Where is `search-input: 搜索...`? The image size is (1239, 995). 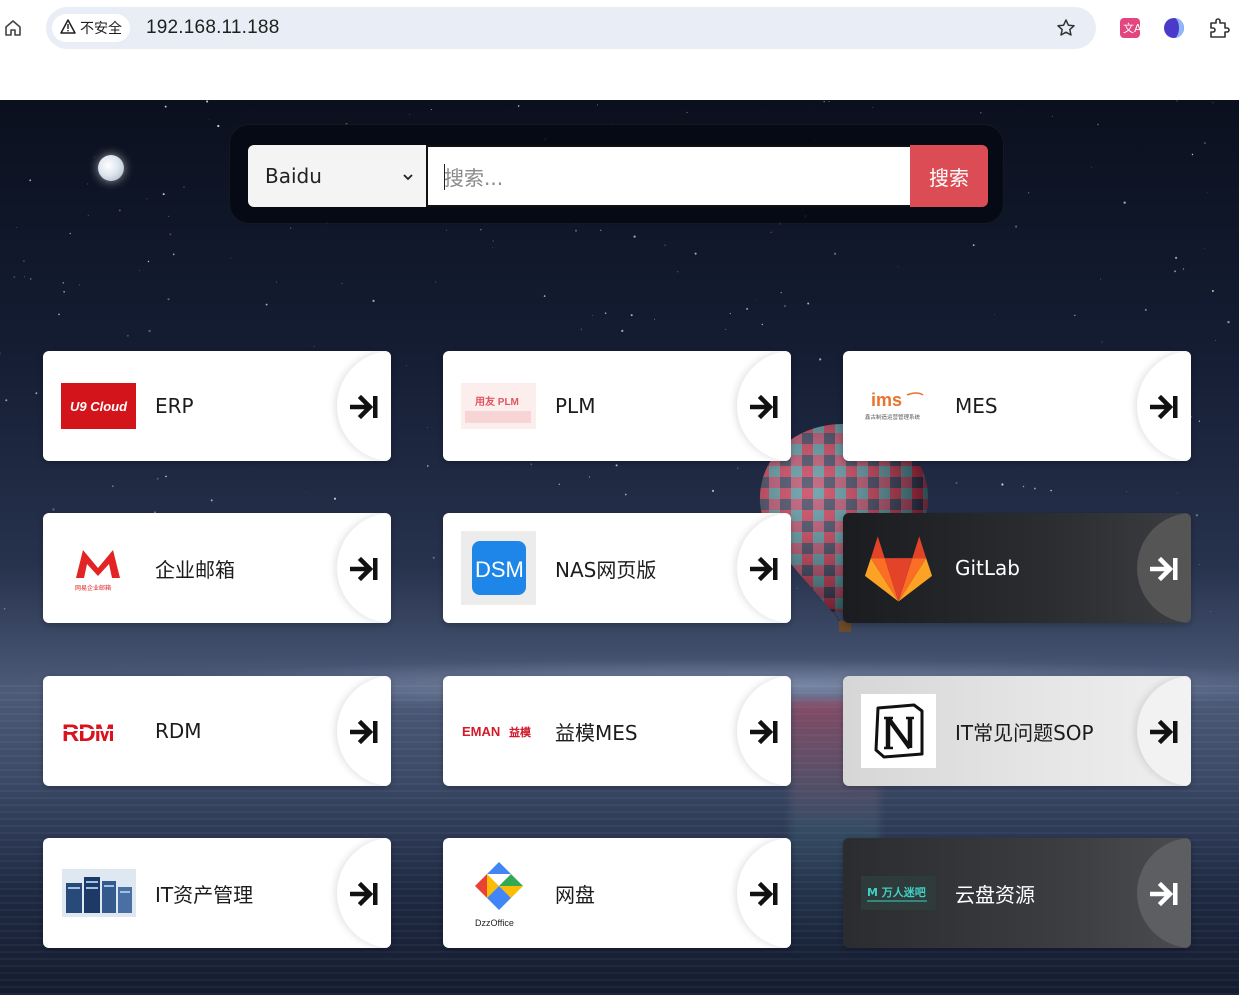
search-input: 搜索... is located at coordinates (668, 176).